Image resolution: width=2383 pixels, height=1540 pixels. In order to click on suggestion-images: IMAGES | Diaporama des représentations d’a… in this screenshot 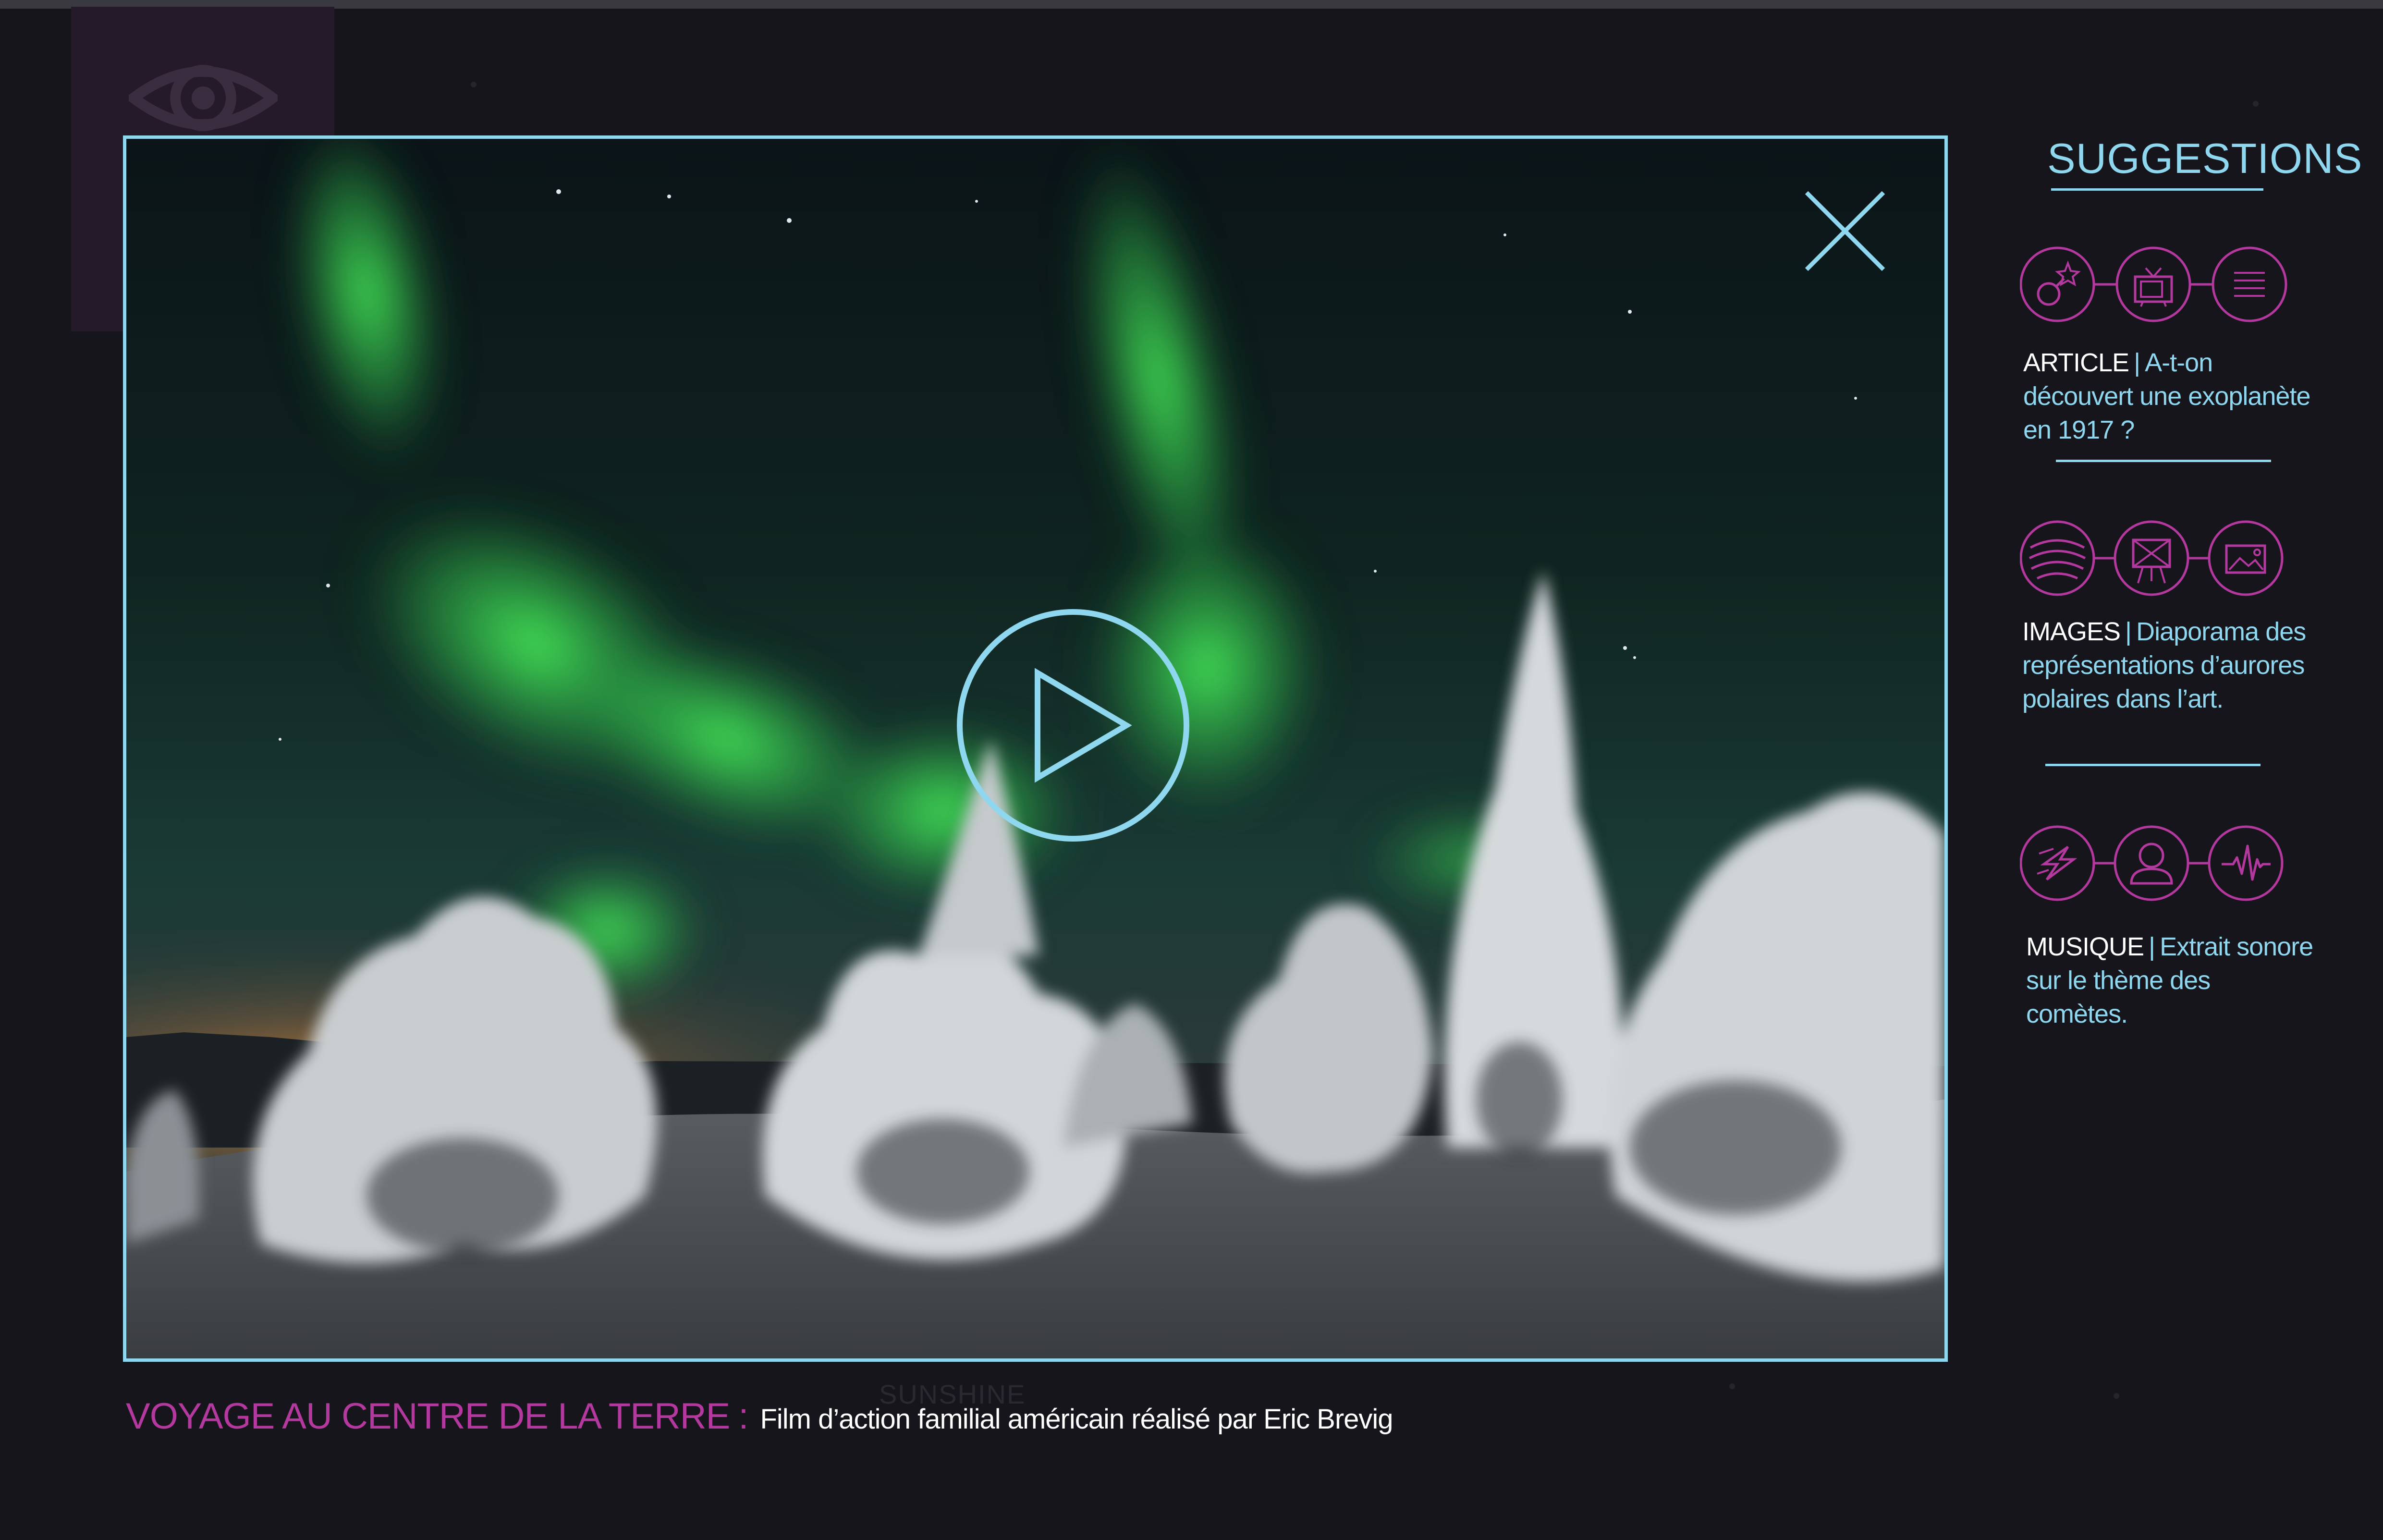, I will do `click(2166, 665)`.